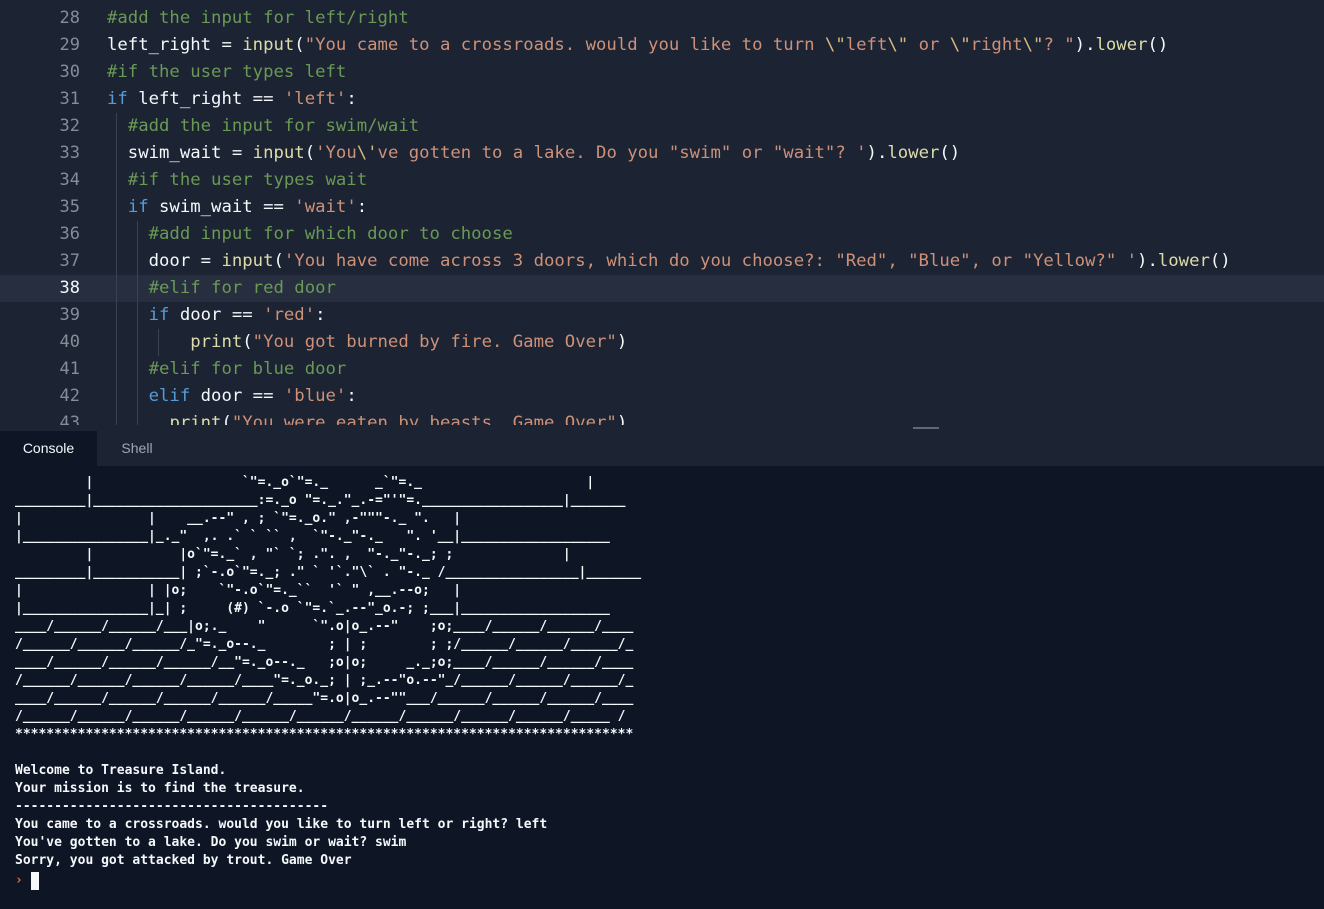 The image size is (1324, 909). What do you see at coordinates (926, 428) in the screenshot?
I see `resize-handle` at bounding box center [926, 428].